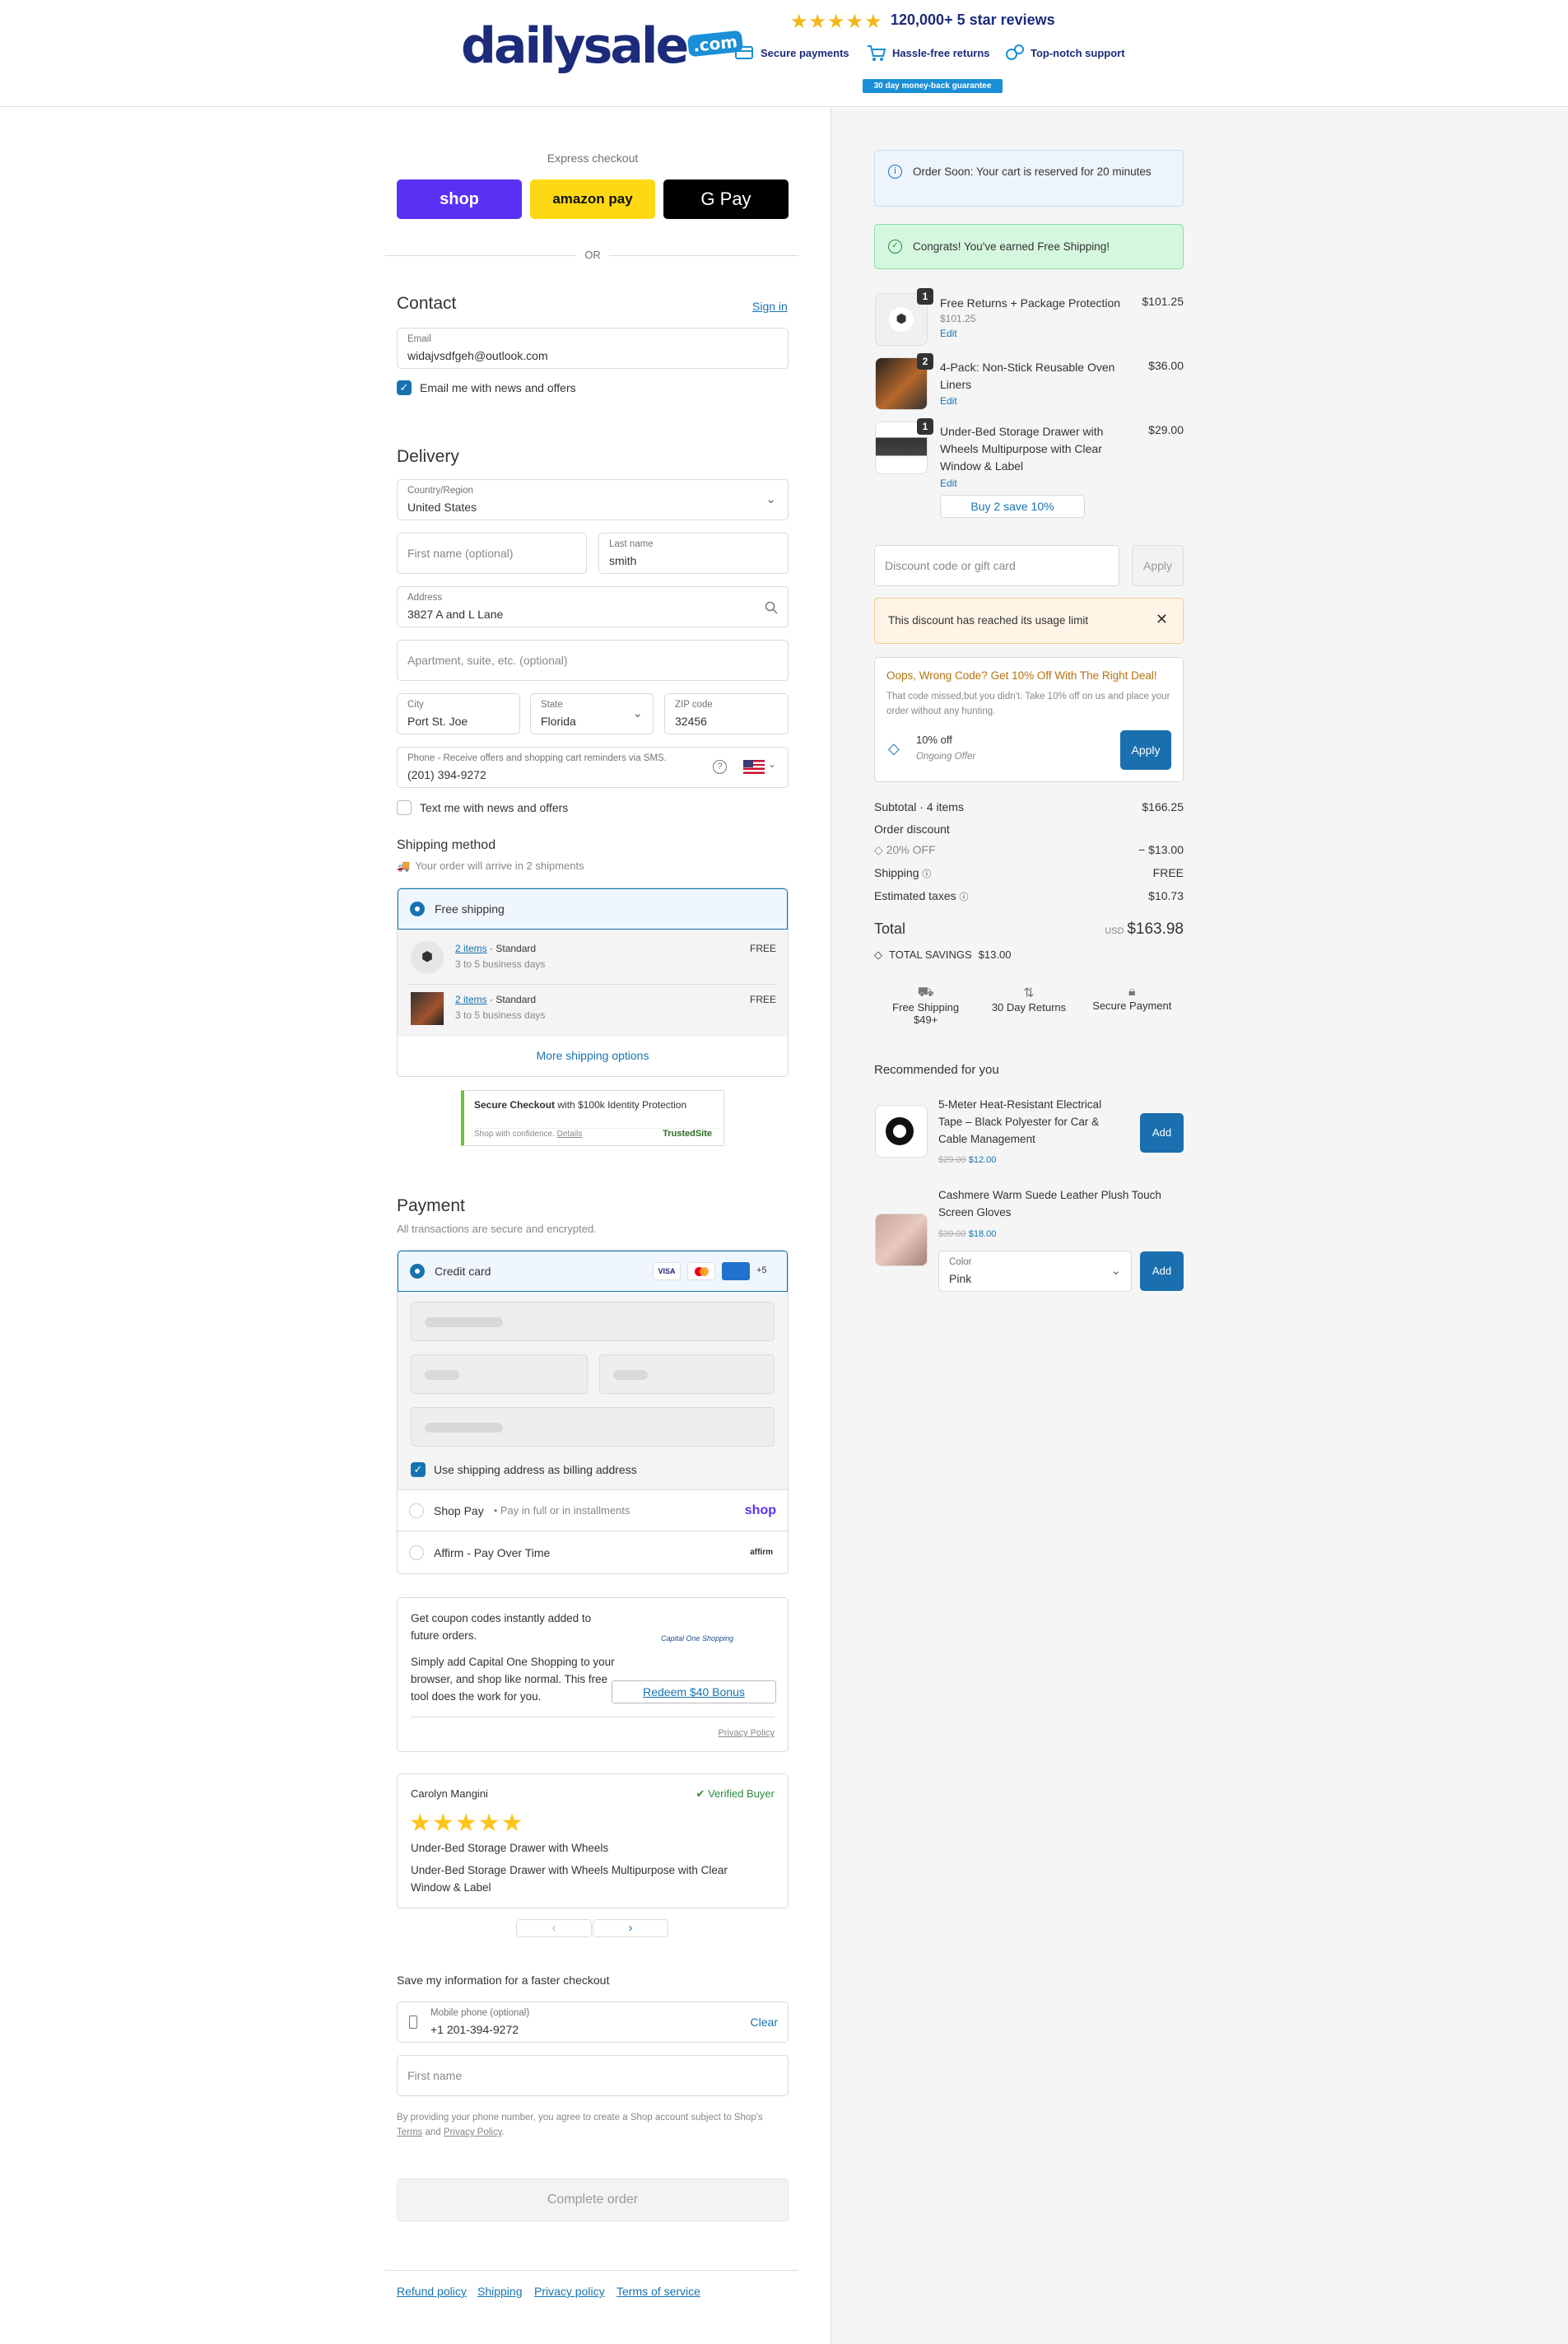 The width and height of the screenshot is (1568, 2344). What do you see at coordinates (770, 306) in the screenshot?
I see `sign-in-link: Sign in` at bounding box center [770, 306].